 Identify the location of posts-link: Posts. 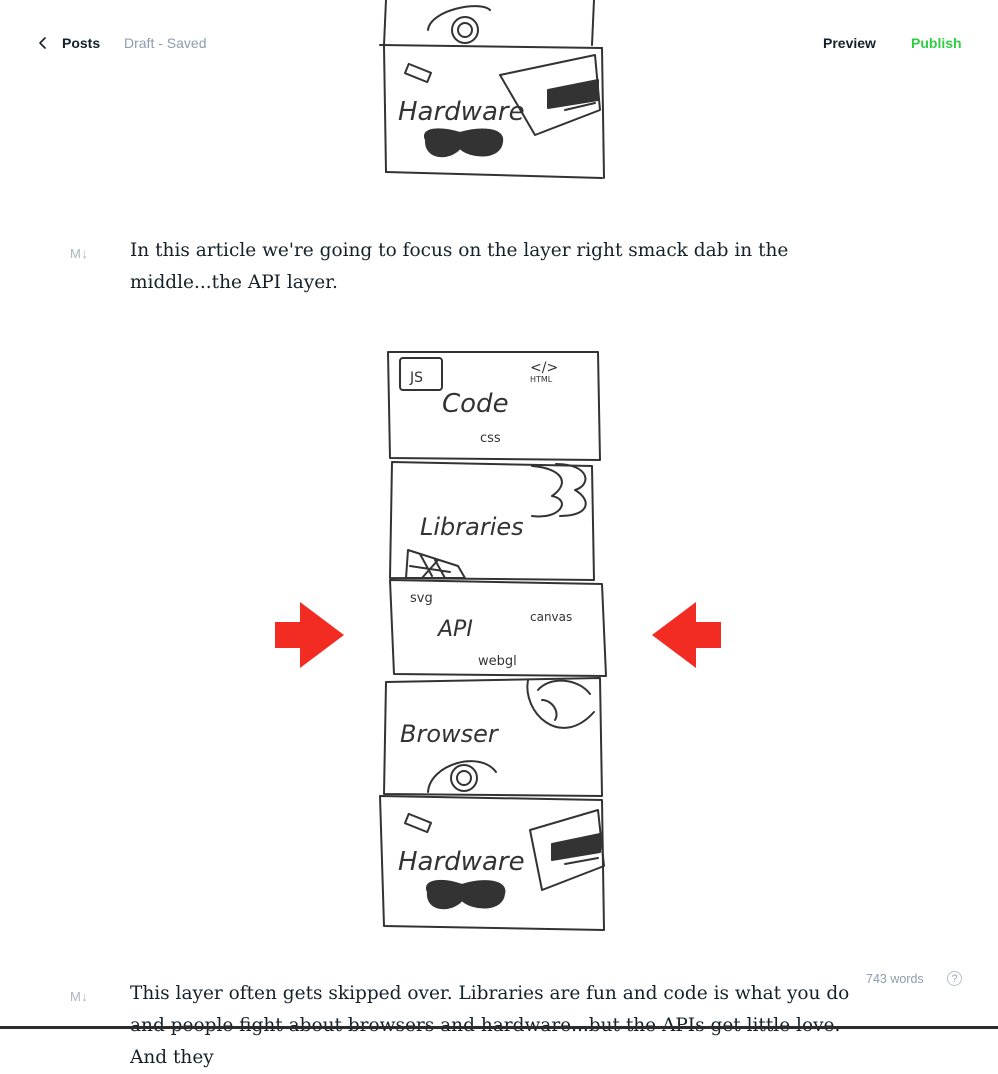
(81, 43).